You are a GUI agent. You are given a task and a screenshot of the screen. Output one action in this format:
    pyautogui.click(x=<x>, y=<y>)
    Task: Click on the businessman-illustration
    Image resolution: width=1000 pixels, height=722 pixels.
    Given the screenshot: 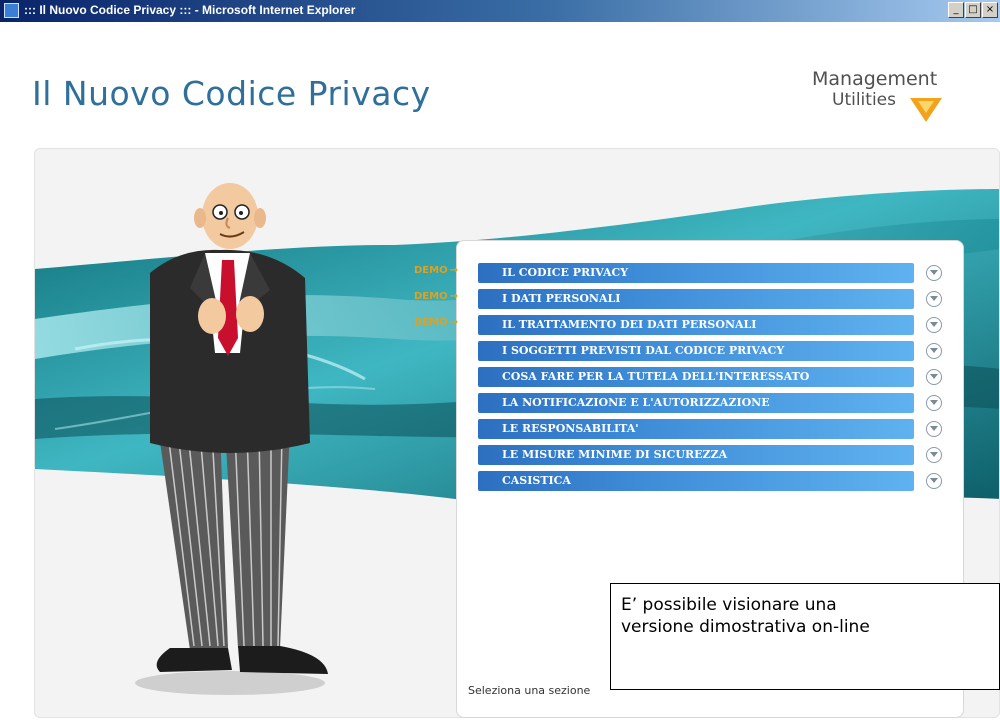 What is the action you would take?
    pyautogui.click(x=231, y=439)
    